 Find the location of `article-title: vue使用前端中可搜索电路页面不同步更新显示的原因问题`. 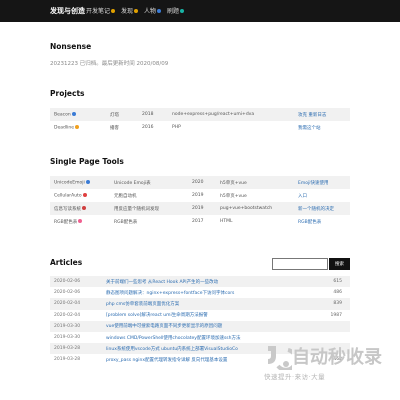

article-title: vue使用前端中可搜索电路页面不同步更新显示的原因问题 is located at coordinates (207, 326).